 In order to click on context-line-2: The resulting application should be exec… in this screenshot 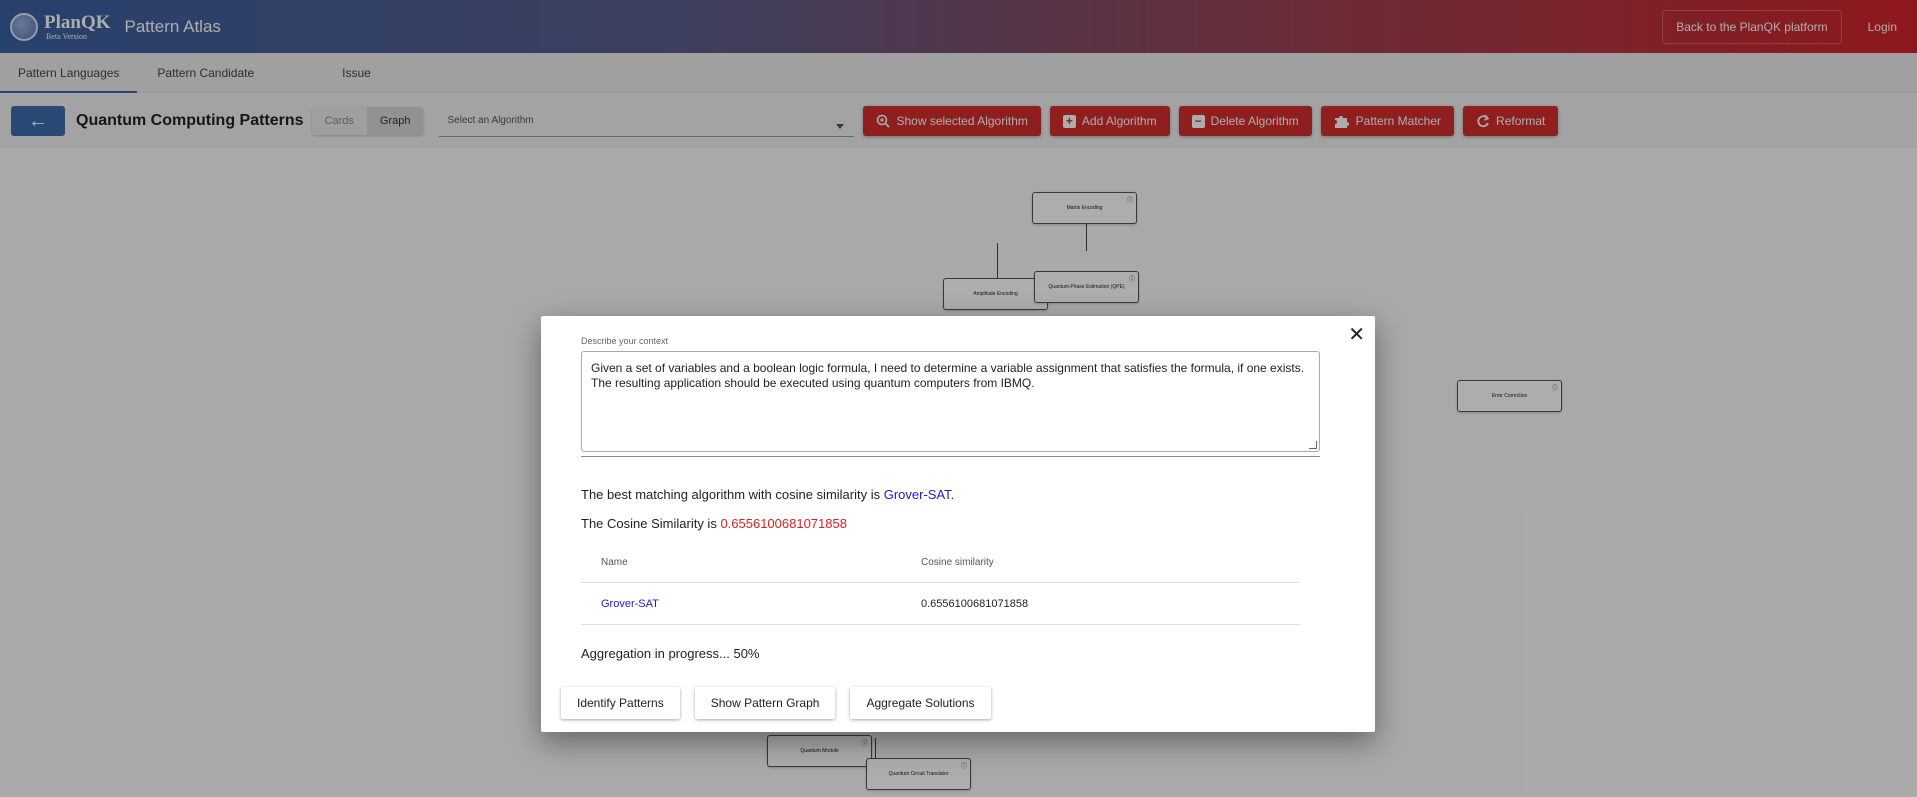, I will do `click(813, 383)`.